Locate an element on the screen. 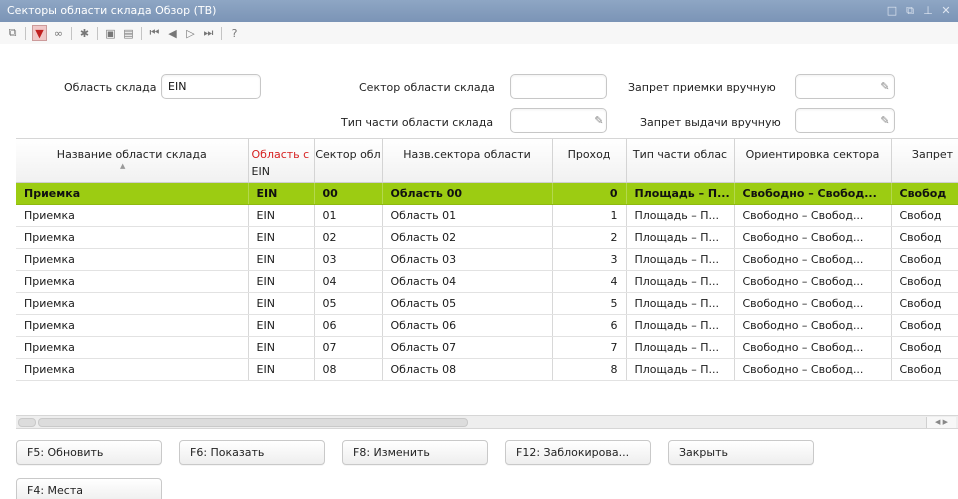  cell-sector-name: Область 00 is located at coordinates (467, 193).